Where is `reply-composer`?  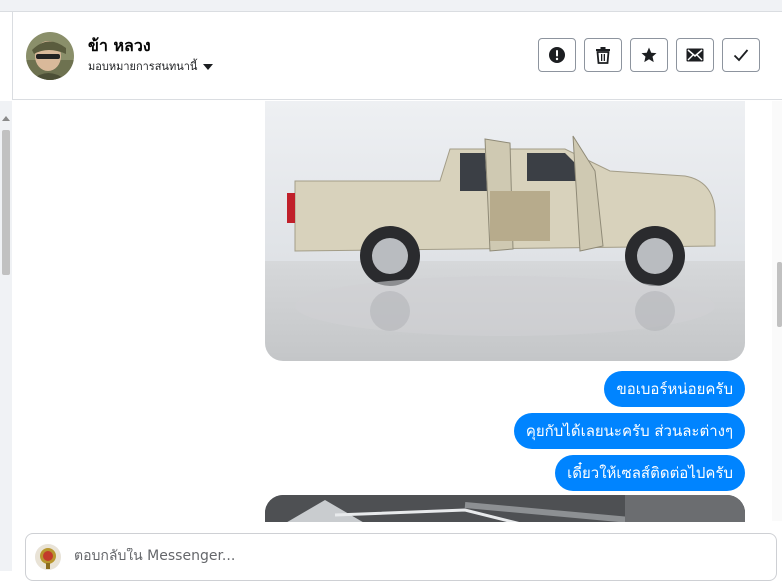 reply-composer is located at coordinates (401, 557).